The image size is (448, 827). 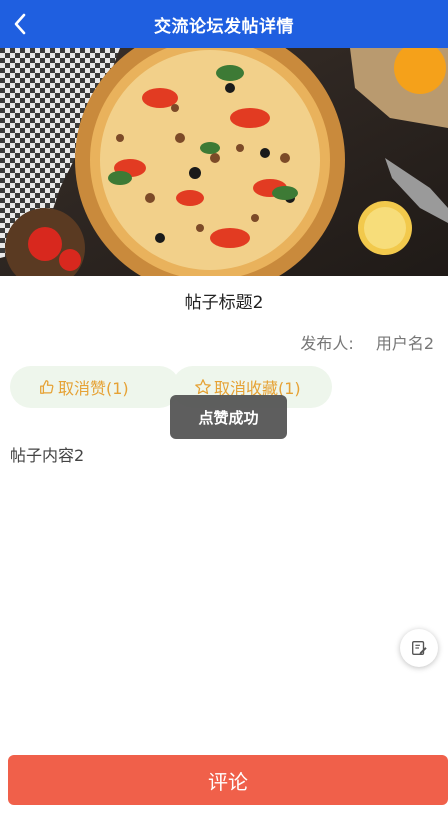 I want to click on back-button, so click(x=20, y=24).